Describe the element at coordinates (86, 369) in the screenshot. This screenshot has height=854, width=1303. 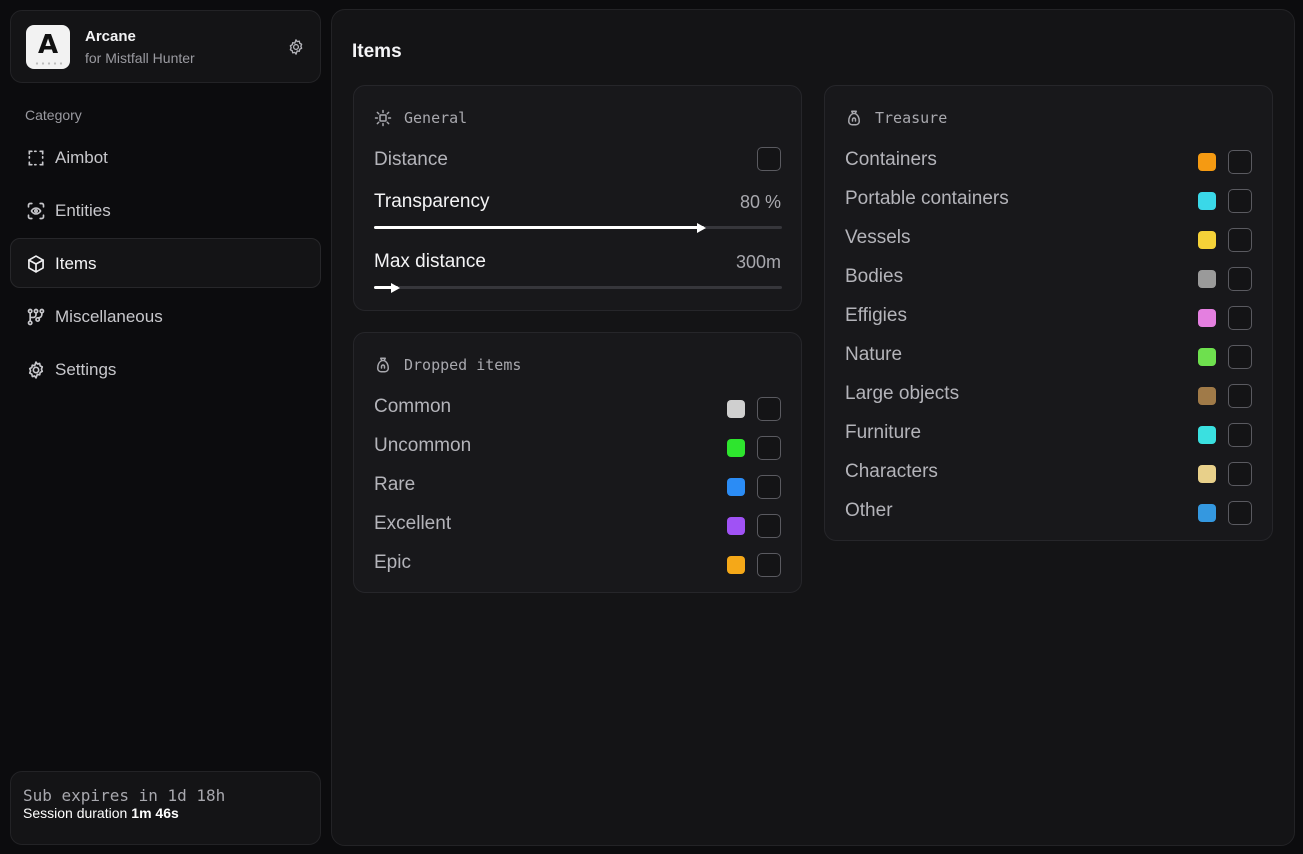
I see `sidebar-item-label: Settings` at that location.